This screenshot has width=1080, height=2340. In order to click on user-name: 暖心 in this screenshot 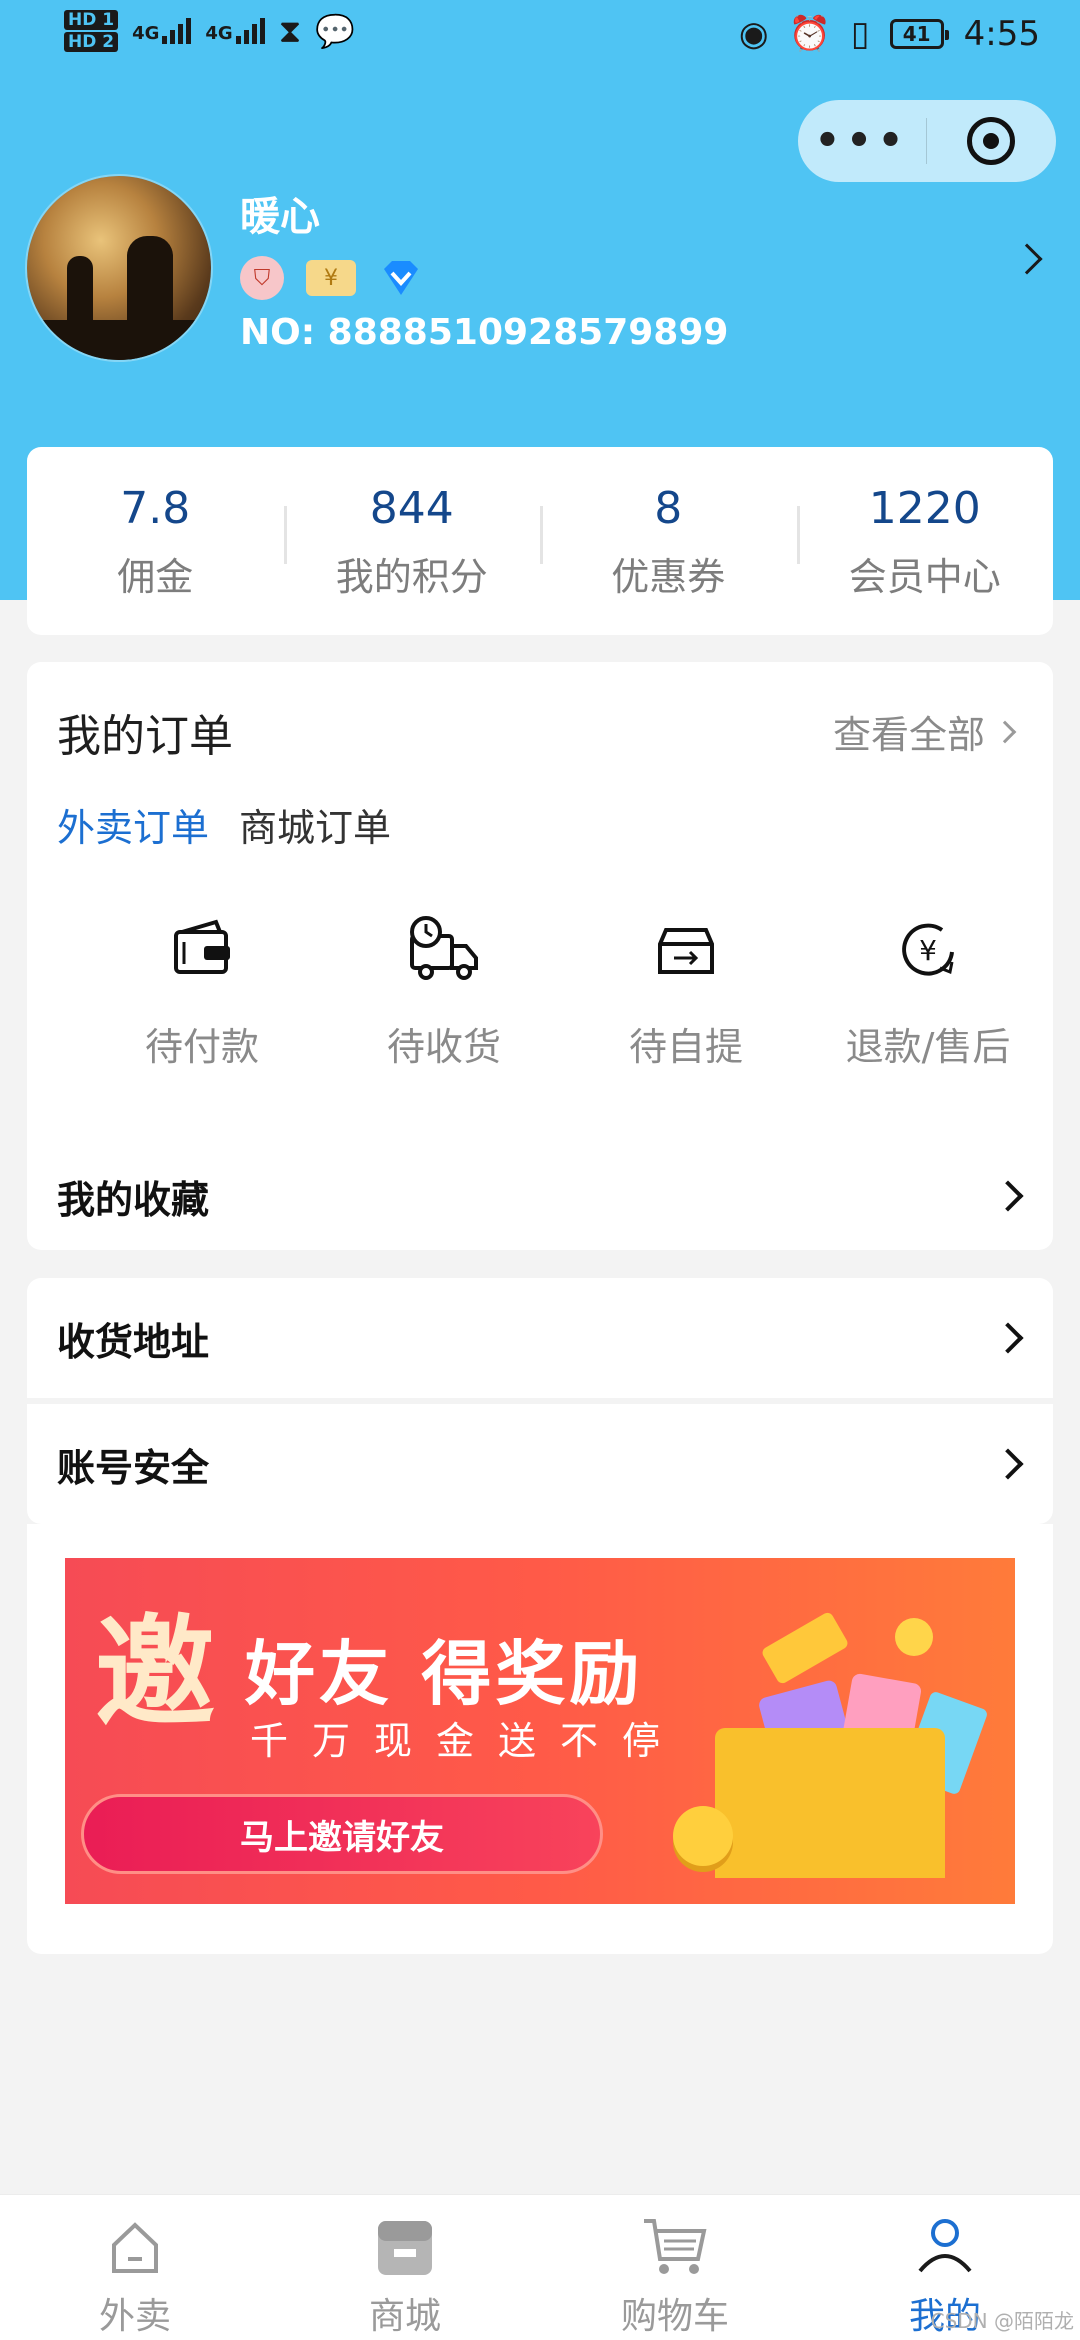, I will do `click(280, 217)`.